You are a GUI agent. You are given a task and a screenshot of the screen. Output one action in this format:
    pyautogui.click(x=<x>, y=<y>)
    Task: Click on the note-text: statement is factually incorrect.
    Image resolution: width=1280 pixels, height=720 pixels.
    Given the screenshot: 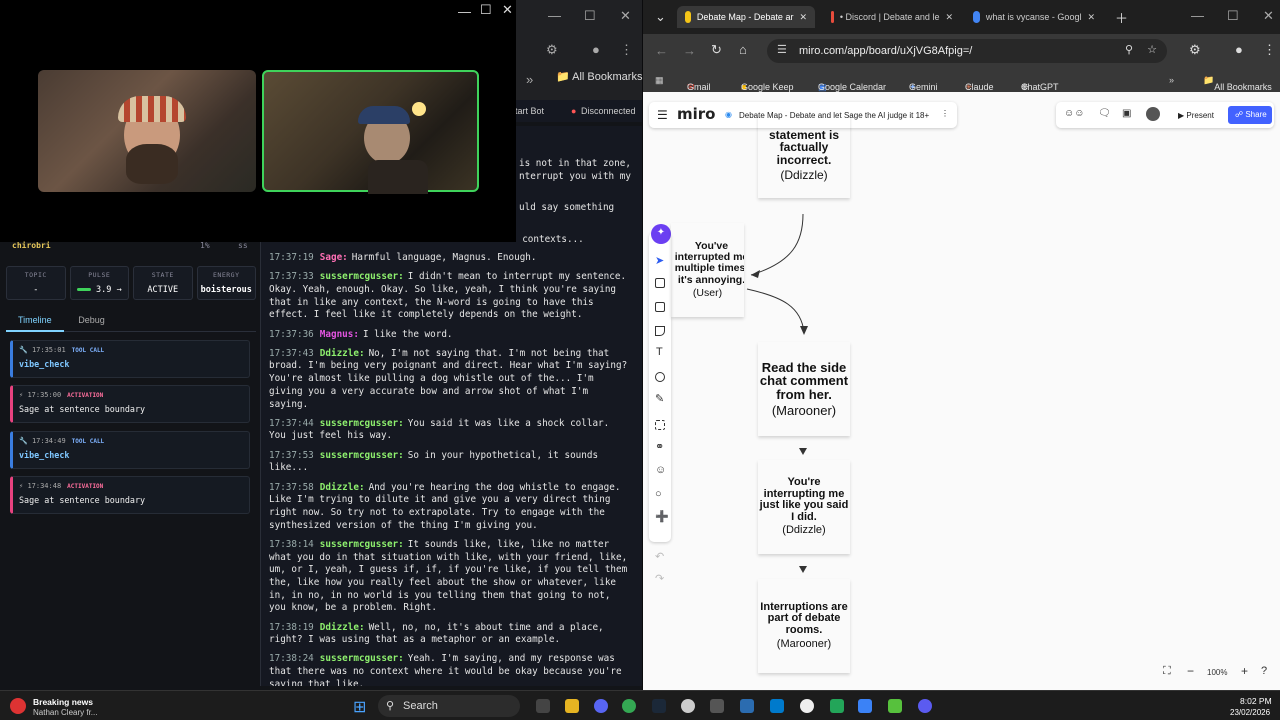 What is the action you would take?
    pyautogui.click(x=804, y=147)
    